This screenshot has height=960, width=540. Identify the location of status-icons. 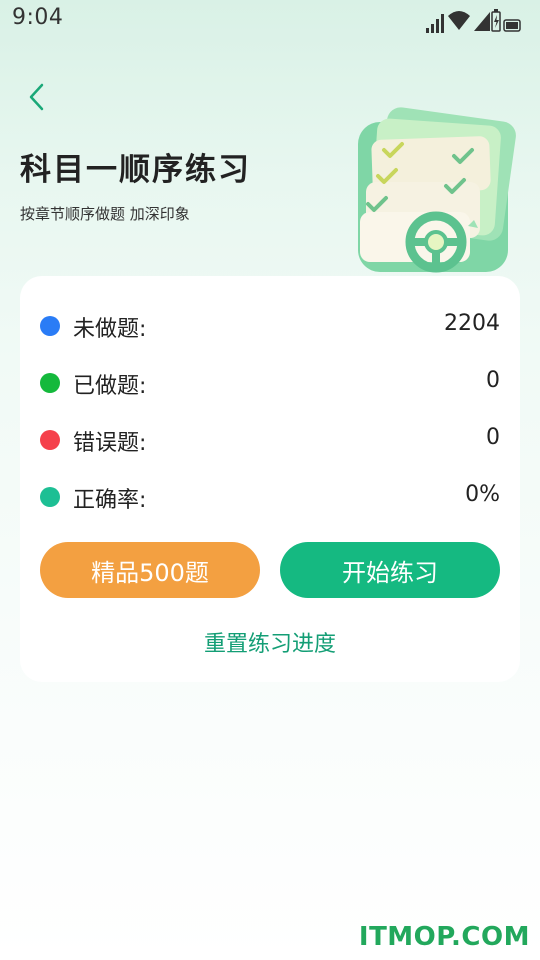
(472, 21).